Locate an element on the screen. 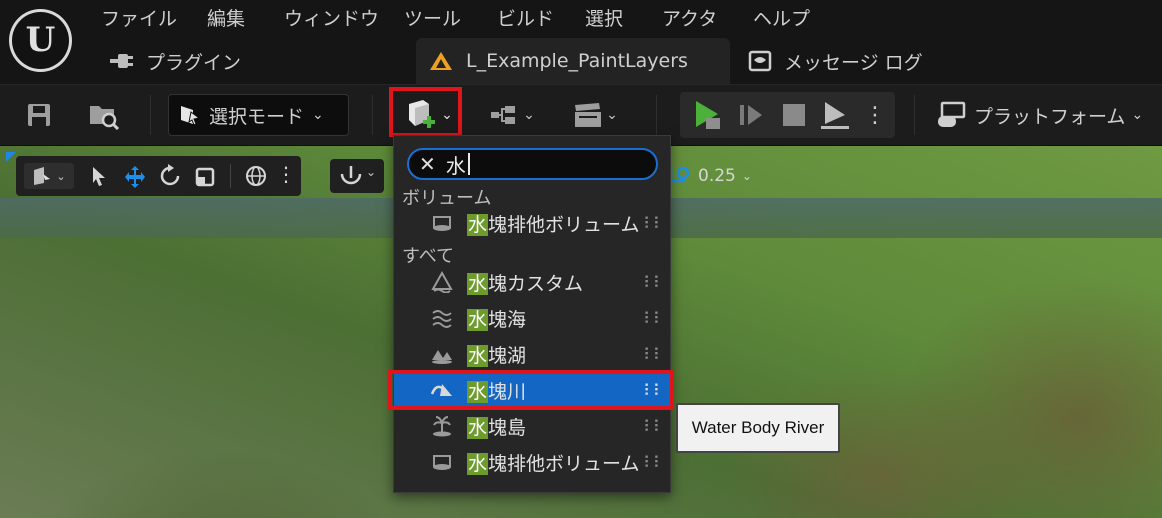 The width and height of the screenshot is (1162, 518). volume-icon is located at coordinates (442, 462).